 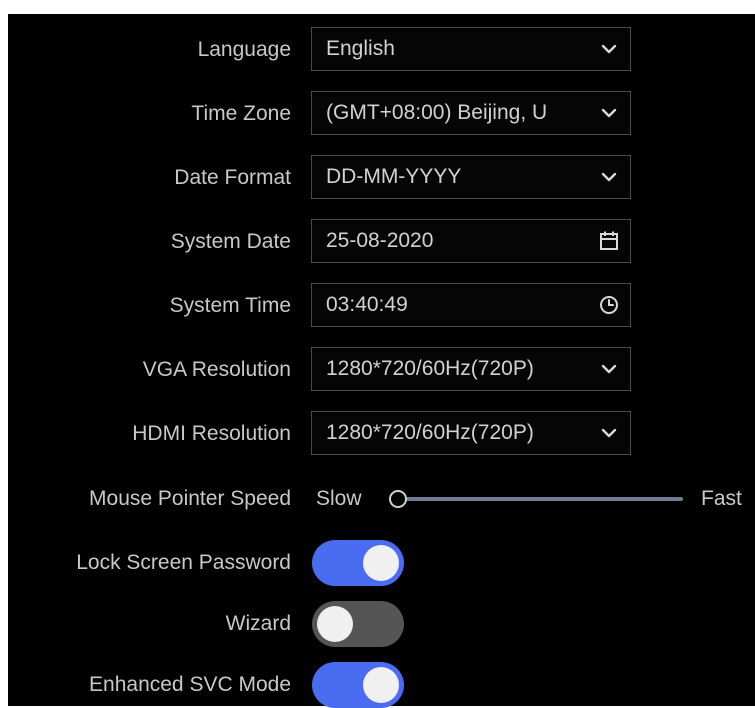 I want to click on time-zone-row: Time Zone (GMT+08:00) Beijing, U, so click(x=381, y=114).